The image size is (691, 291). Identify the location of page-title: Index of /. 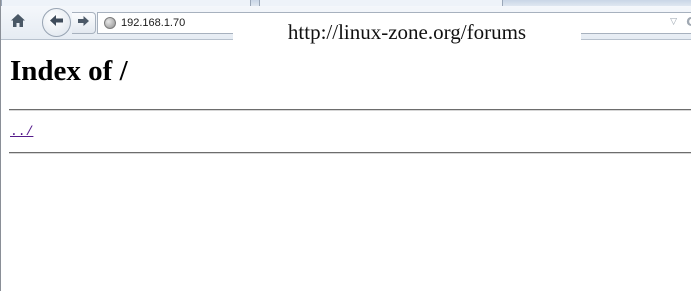
(69, 71).